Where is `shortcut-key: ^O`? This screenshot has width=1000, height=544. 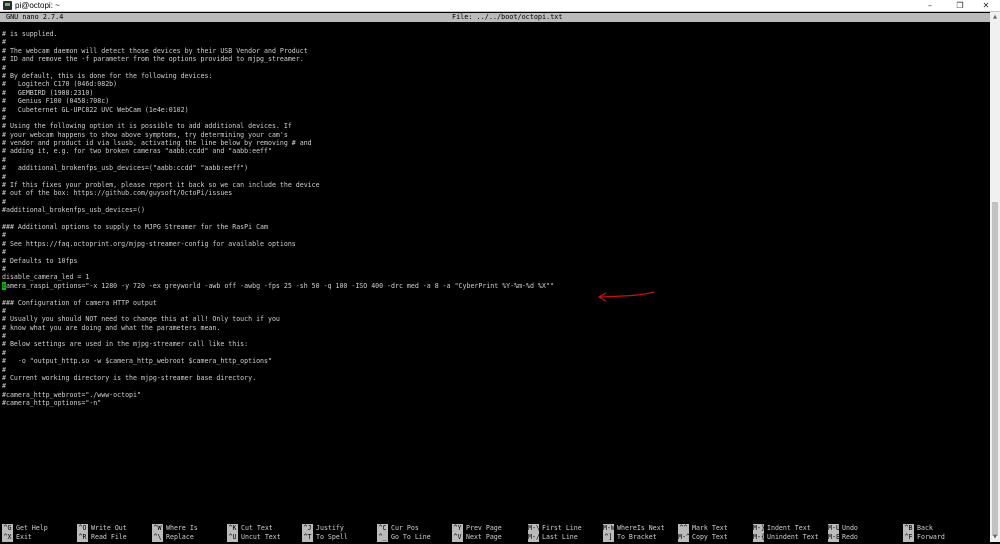 shortcut-key: ^O is located at coordinates (82, 528).